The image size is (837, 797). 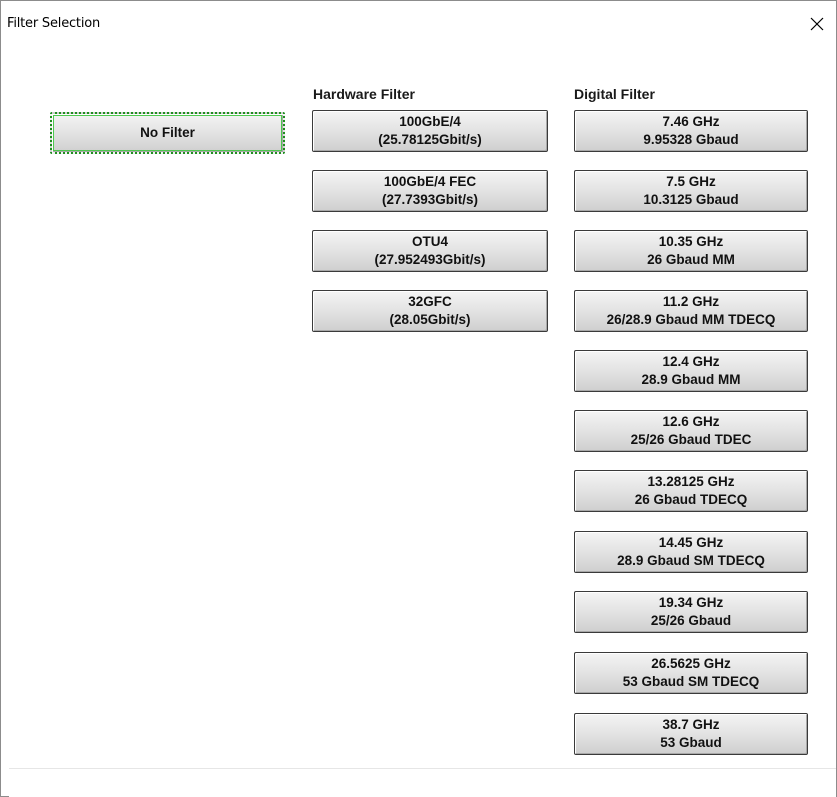 What do you see at coordinates (691, 361) in the screenshot?
I see `digital-filter-frequency: 12.4 GHz` at bounding box center [691, 361].